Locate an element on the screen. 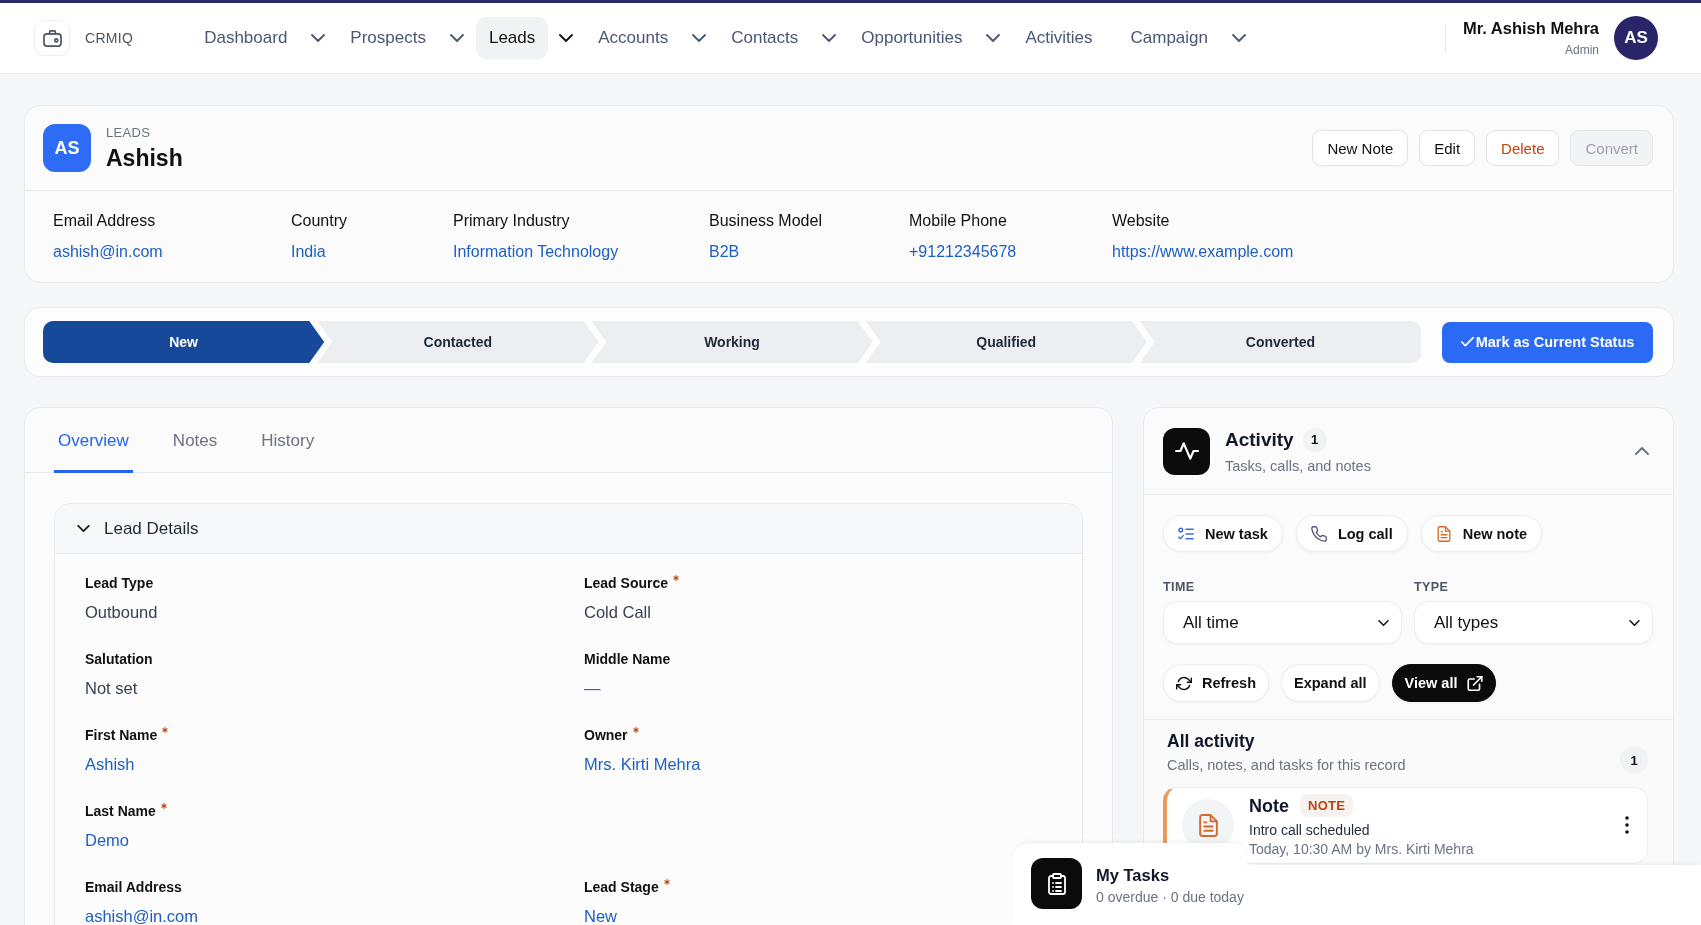 The height and width of the screenshot is (925, 1701). breadcrumb: LEADS is located at coordinates (128, 132).